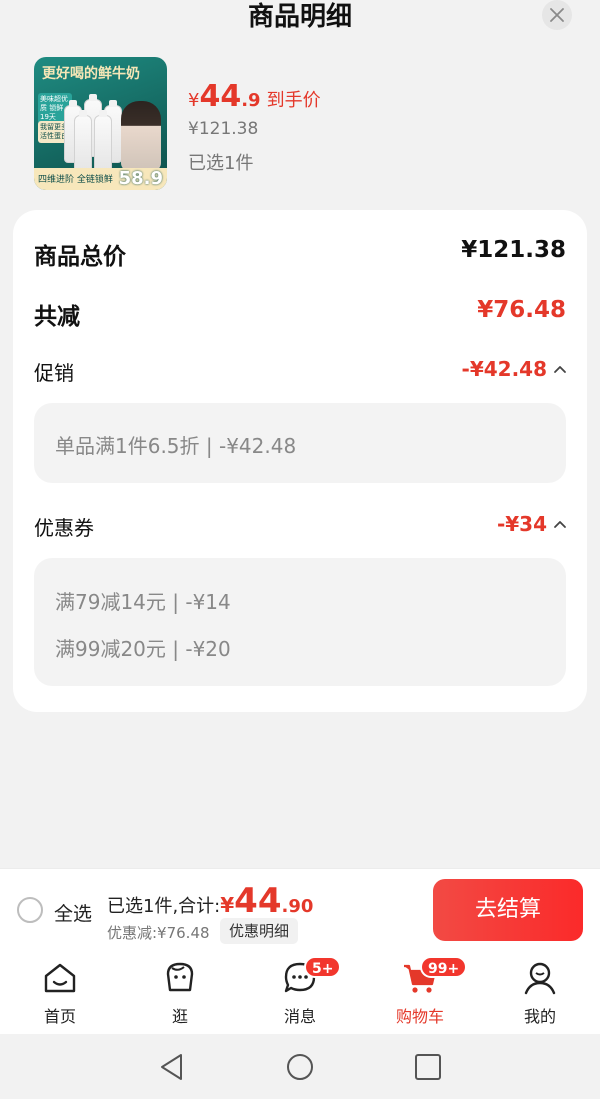 The image size is (600, 1099). I want to click on total-reduce-label: 共减, so click(57, 317).